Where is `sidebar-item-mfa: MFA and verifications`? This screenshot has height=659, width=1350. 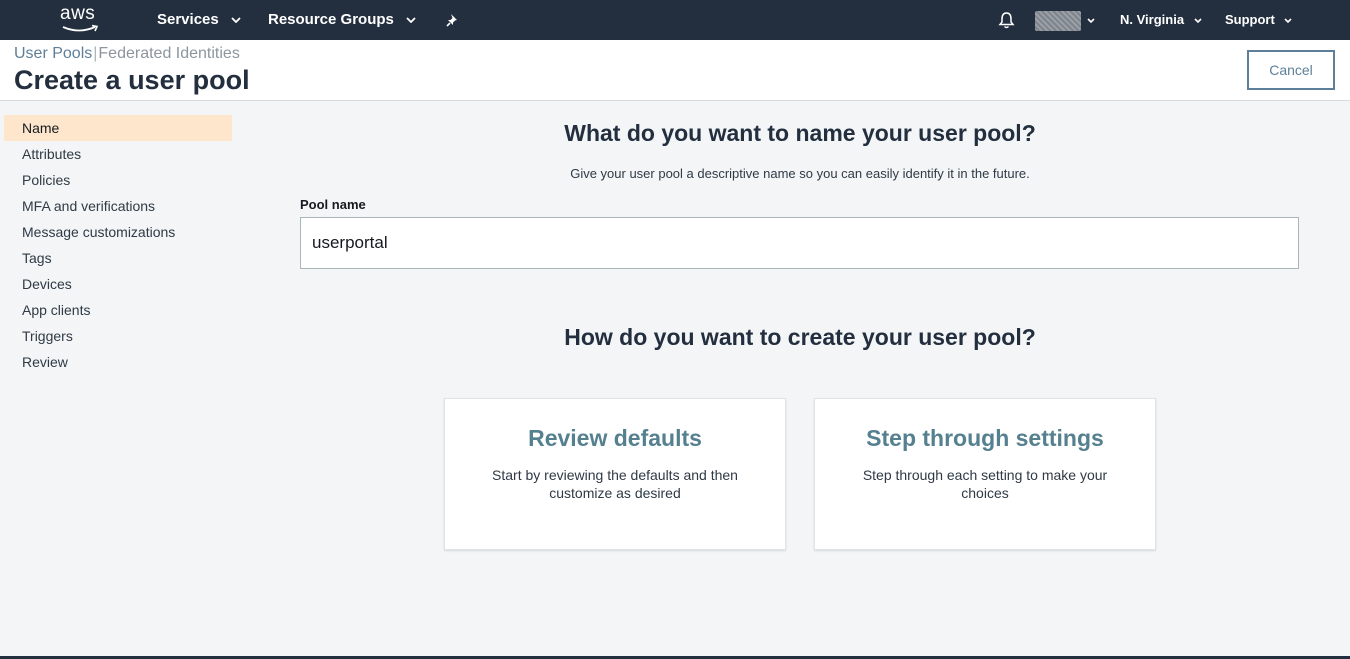 sidebar-item-mfa: MFA and verifications is located at coordinates (118, 206).